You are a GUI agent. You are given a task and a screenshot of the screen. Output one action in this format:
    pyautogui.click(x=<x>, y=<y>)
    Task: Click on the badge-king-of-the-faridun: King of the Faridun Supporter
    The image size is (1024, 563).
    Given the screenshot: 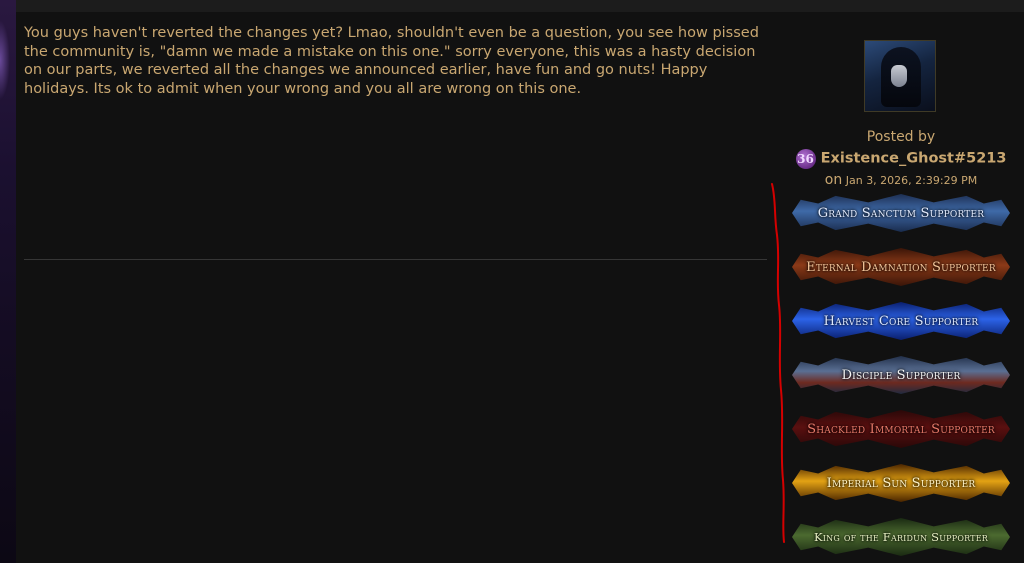 What is the action you would take?
    pyautogui.click(x=901, y=537)
    